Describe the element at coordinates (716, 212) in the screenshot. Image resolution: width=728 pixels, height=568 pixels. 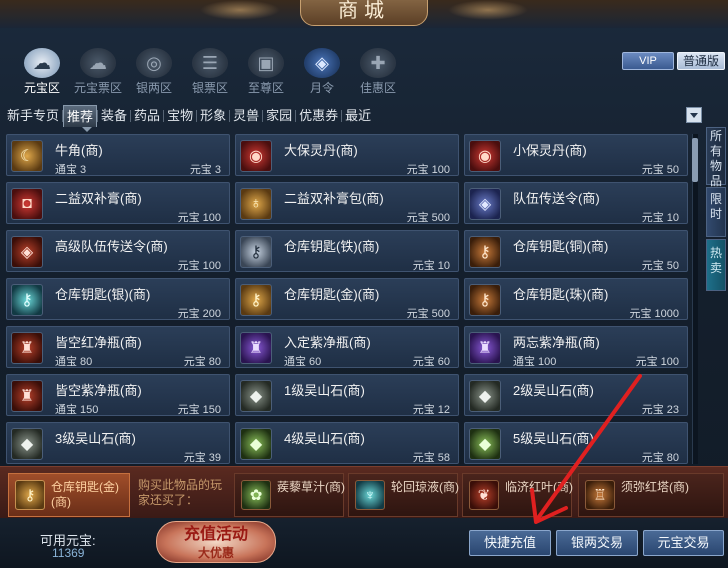
I see `side-tab-limited: 限时` at that location.